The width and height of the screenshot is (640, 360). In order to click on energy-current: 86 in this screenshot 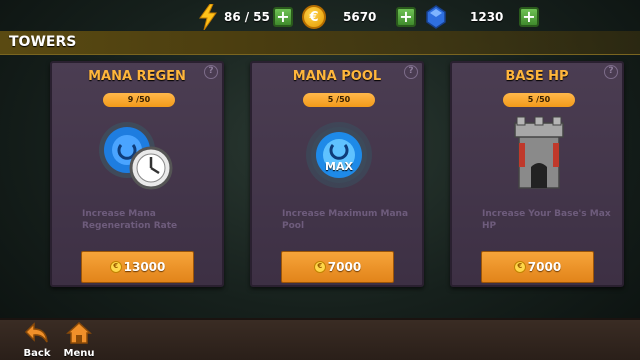, I will do `click(232, 17)`.